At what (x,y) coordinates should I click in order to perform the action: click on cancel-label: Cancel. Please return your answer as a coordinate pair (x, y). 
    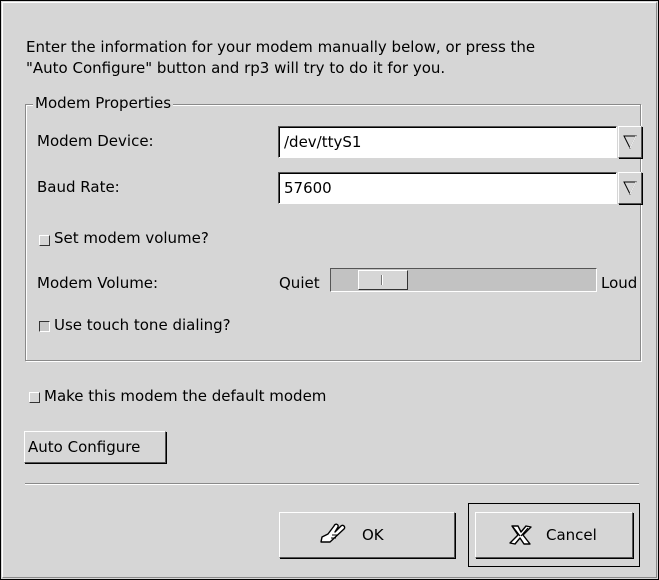
    Looking at the image, I should click on (571, 535).